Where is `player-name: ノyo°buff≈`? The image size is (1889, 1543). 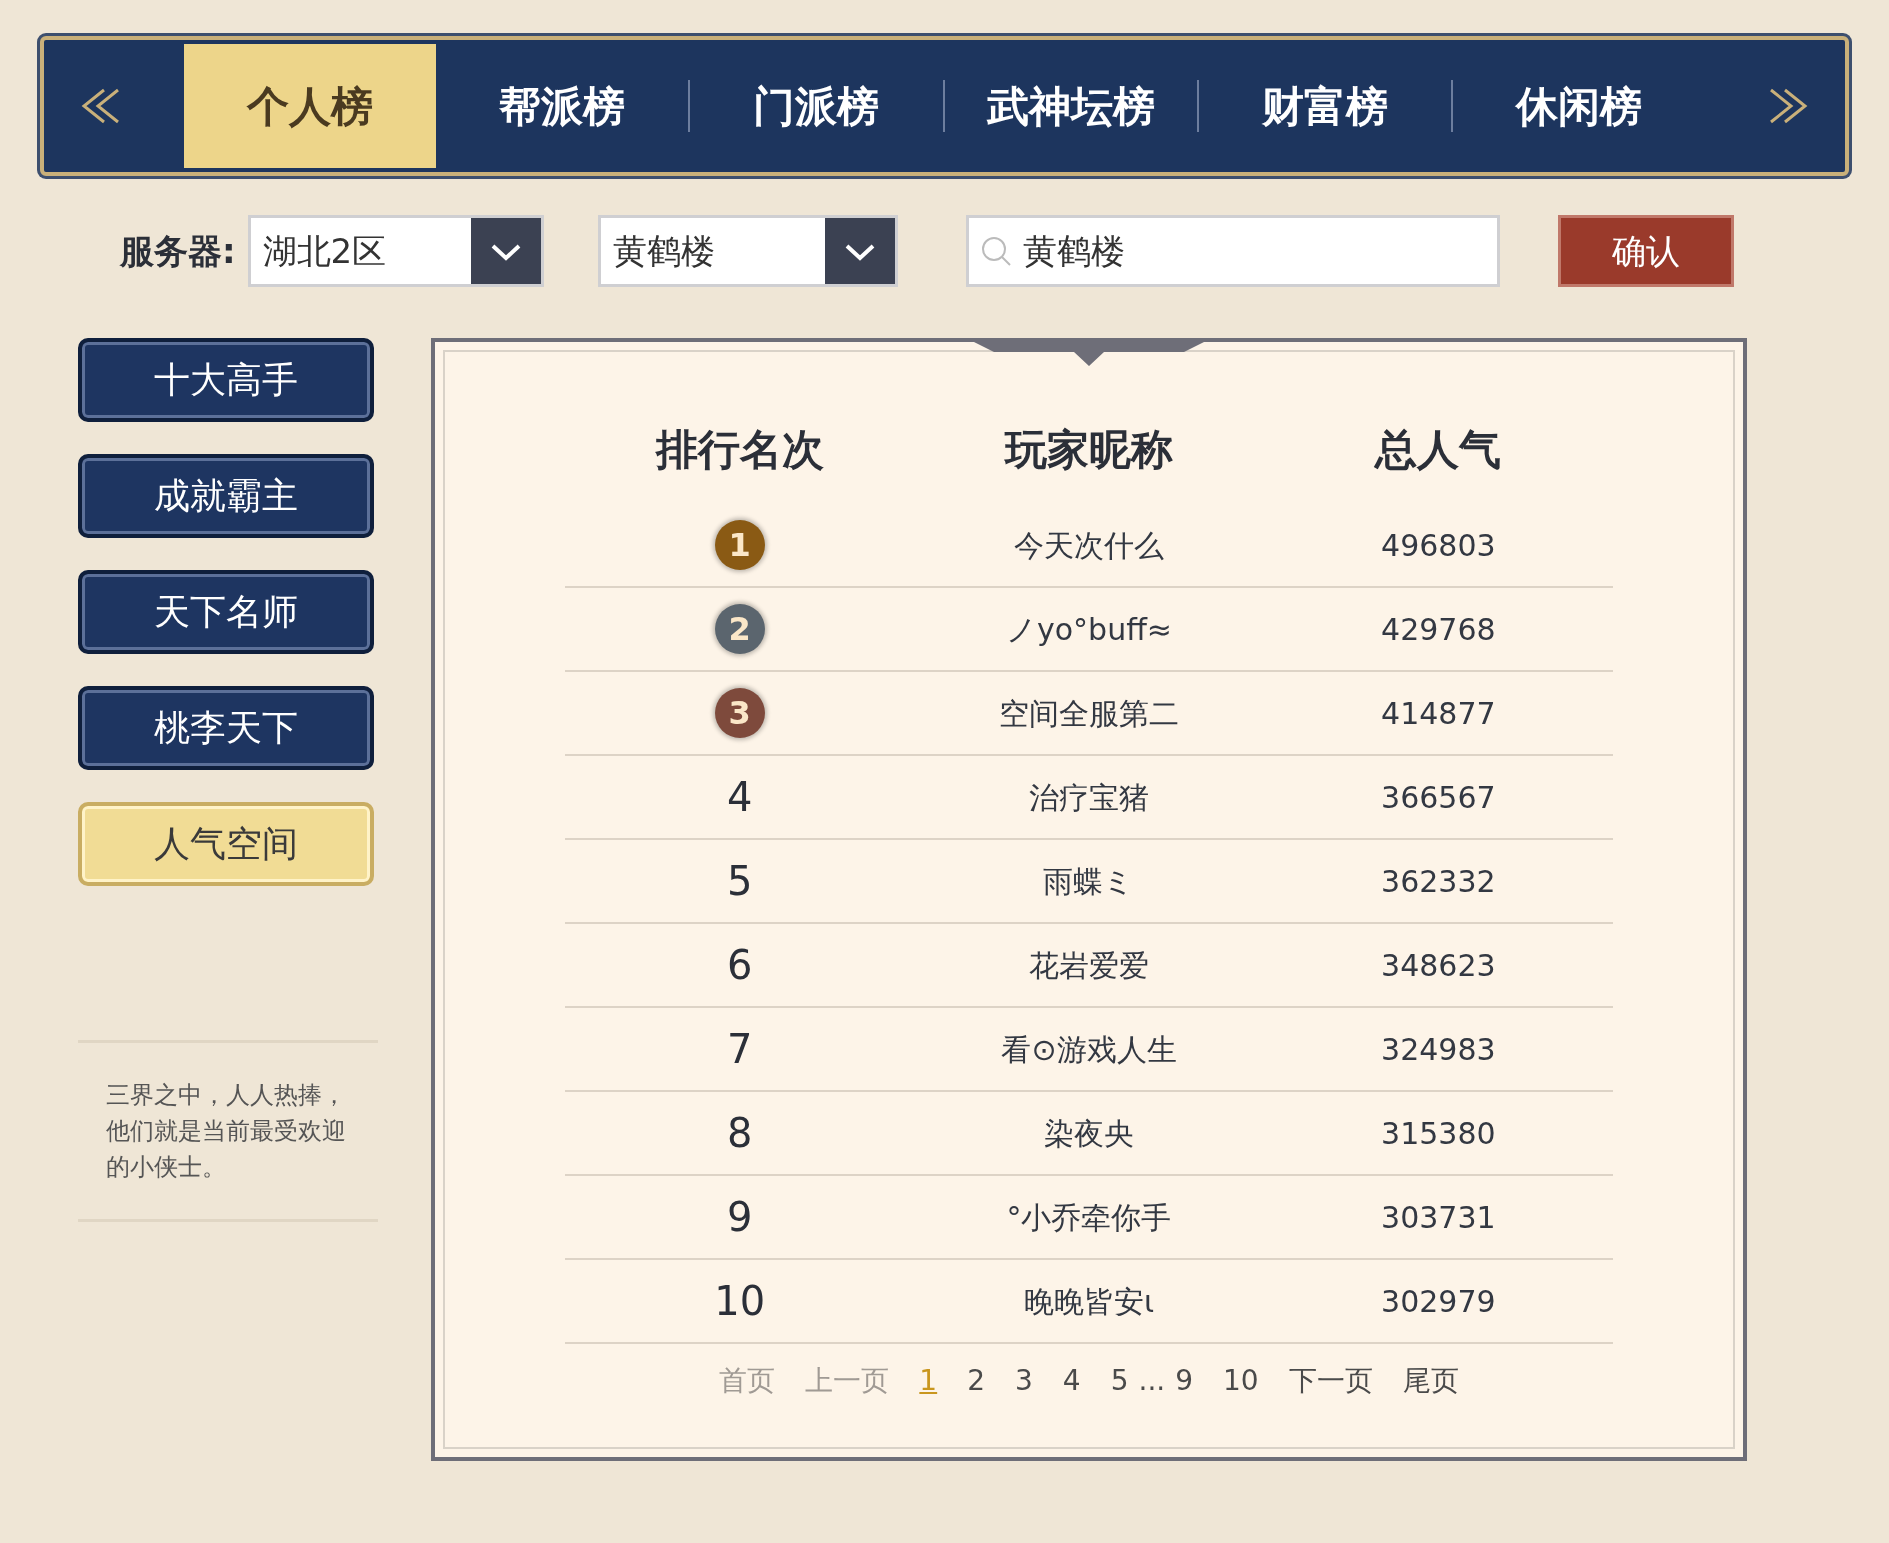 player-name: ノyo°buff≈ is located at coordinates (1089, 629).